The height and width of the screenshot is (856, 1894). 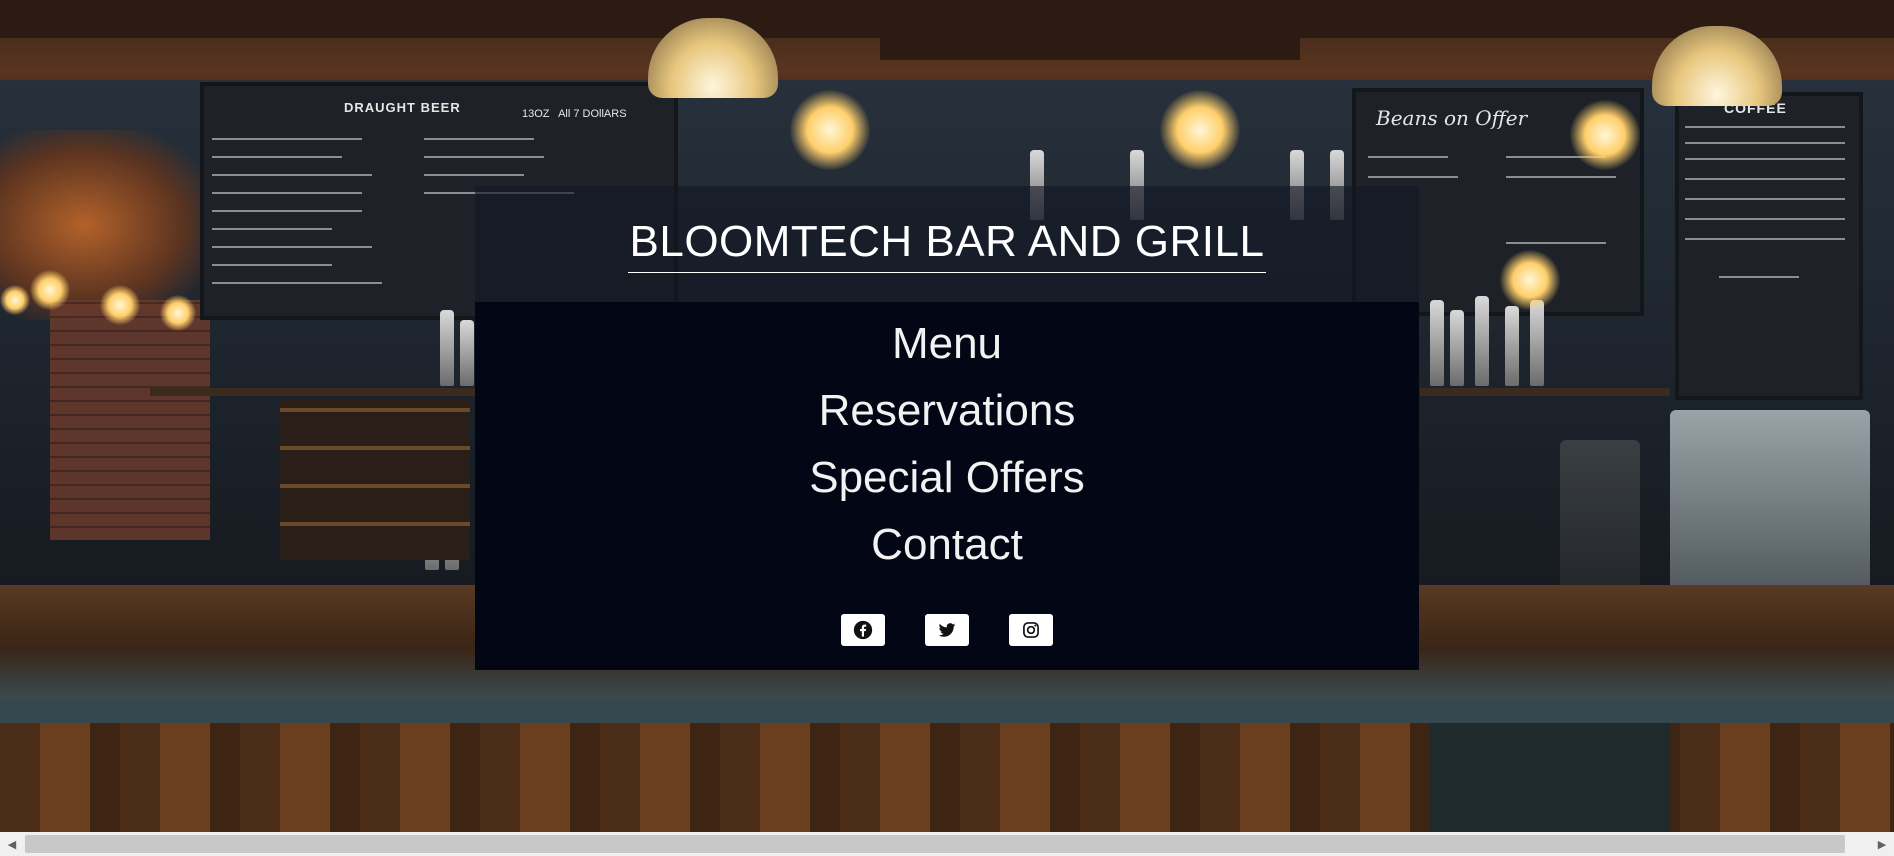 I want to click on nav-link-menu: Menu, so click(x=947, y=343).